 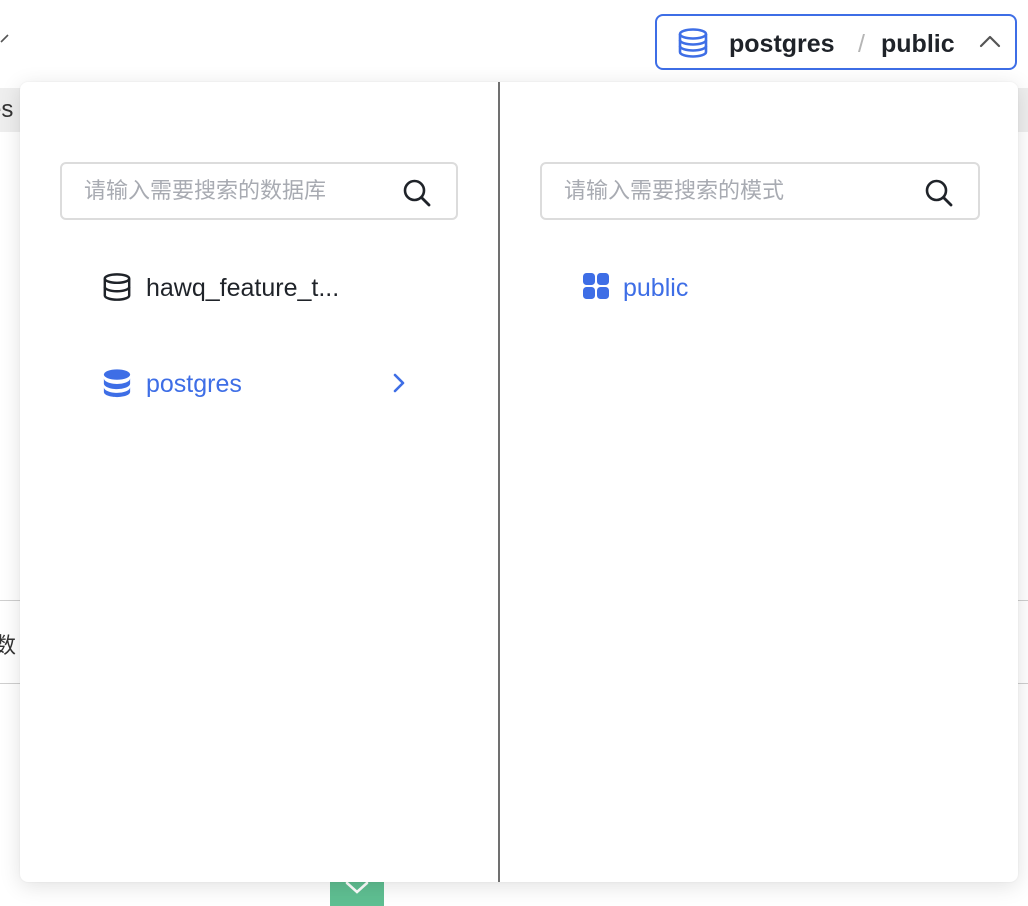 I want to click on chevron-icon, so click(x=4, y=38).